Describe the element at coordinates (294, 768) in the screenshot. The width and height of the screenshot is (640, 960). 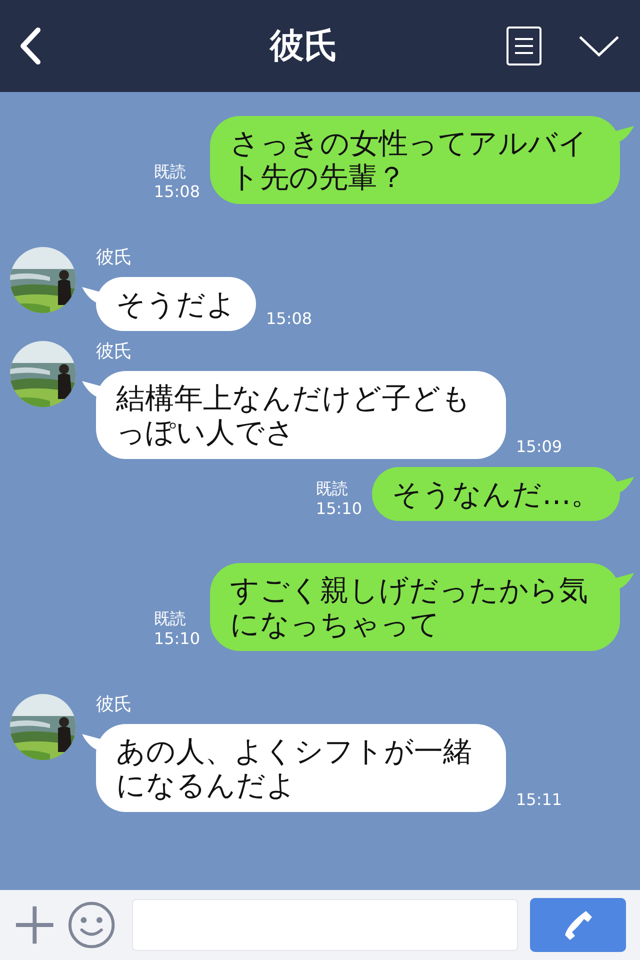
I see `message-text: あの人、よくシフトが一緒になるんだよ` at that location.